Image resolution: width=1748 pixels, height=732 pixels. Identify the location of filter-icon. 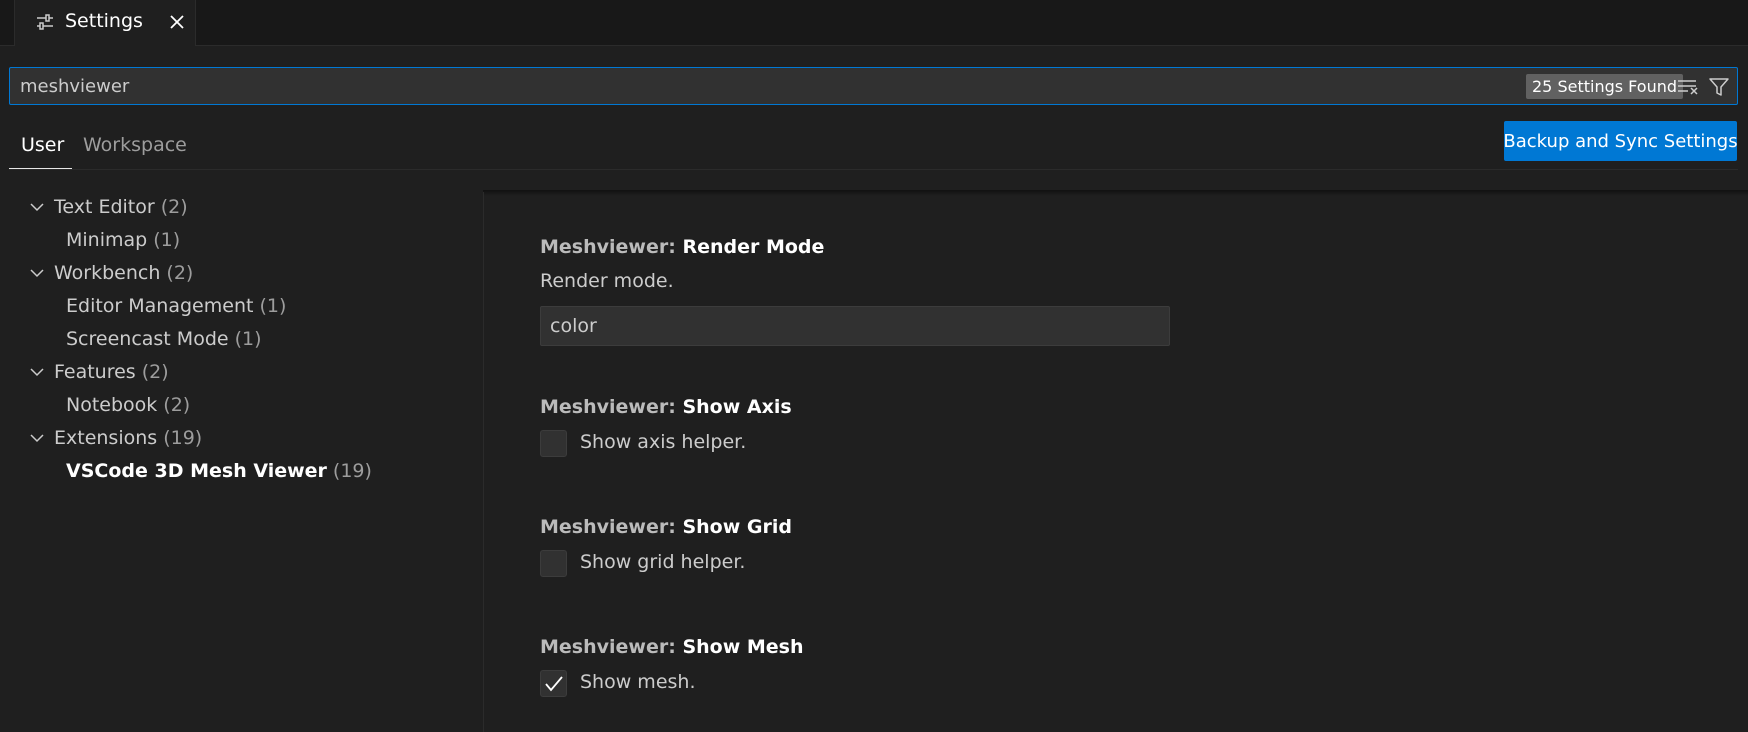
(1719, 87).